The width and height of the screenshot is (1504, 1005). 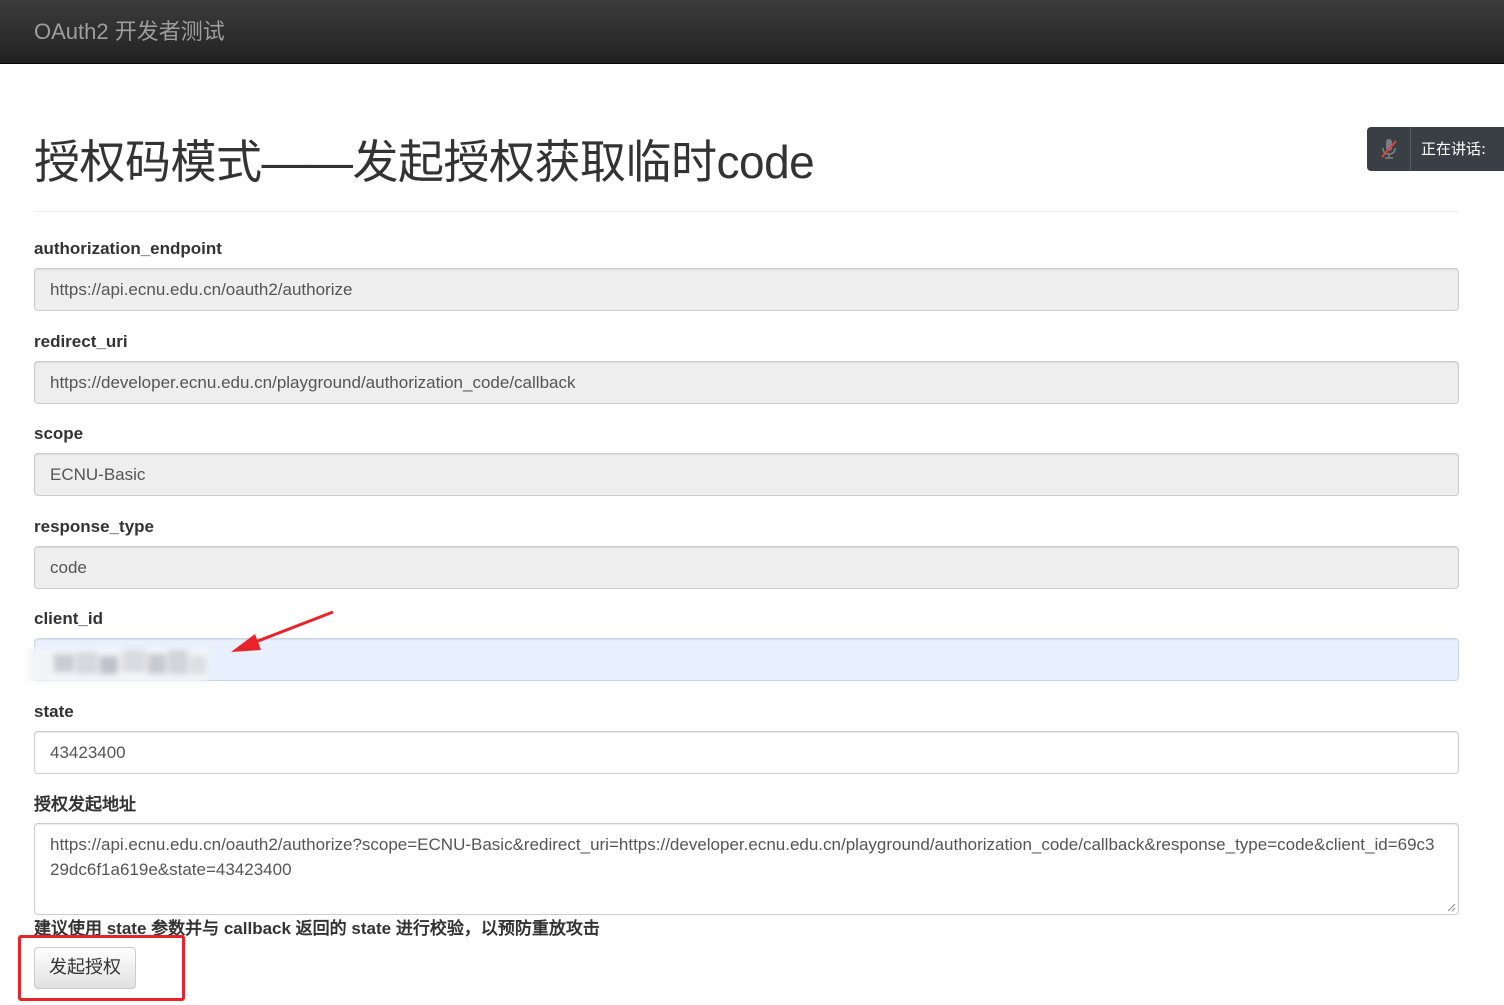 What do you see at coordinates (128, 248) in the screenshot?
I see `authorization-endpoint-label: authorization_endpoint` at bounding box center [128, 248].